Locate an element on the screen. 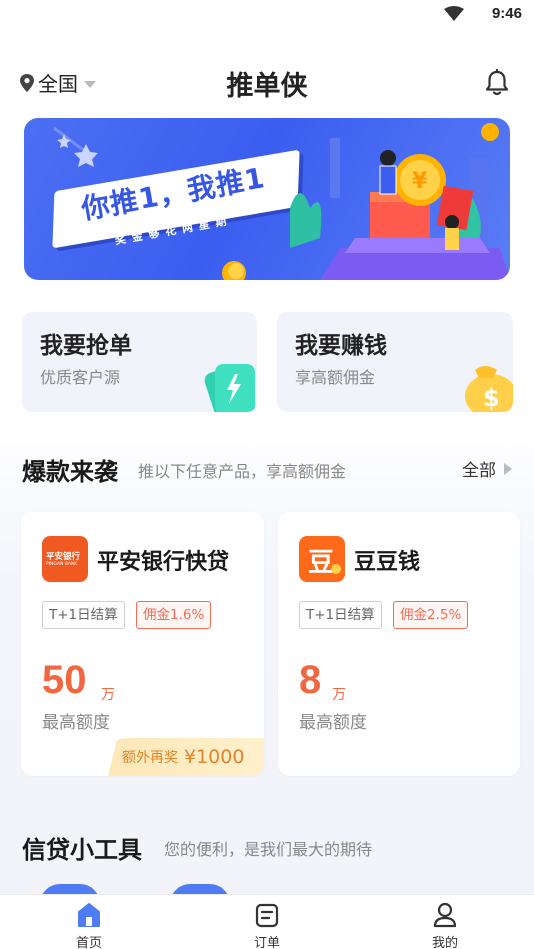 The image size is (534, 949). max-amount: 8 is located at coordinates (310, 680).